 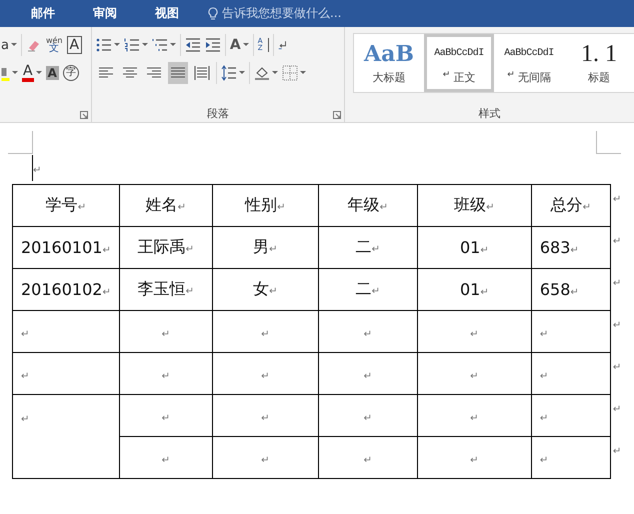 What do you see at coordinates (66, 289) in the screenshot?
I see `table-cell: 20160102↵` at bounding box center [66, 289].